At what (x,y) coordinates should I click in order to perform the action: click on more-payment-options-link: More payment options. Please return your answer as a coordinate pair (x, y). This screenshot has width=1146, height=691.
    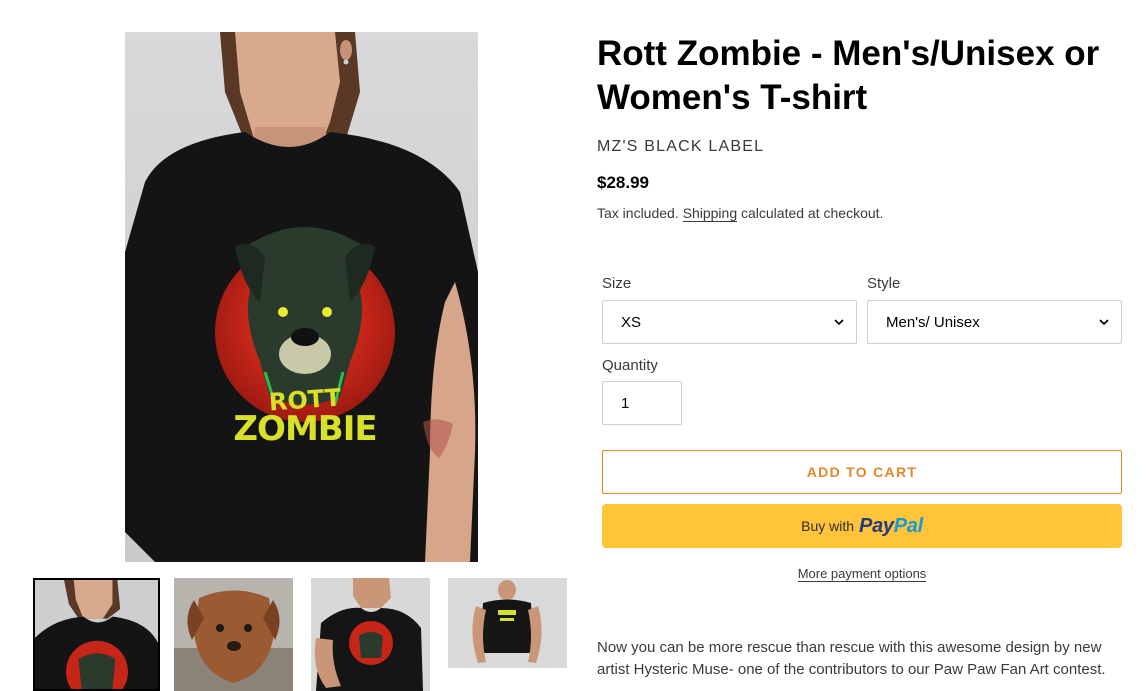
    Looking at the image, I should click on (862, 574).